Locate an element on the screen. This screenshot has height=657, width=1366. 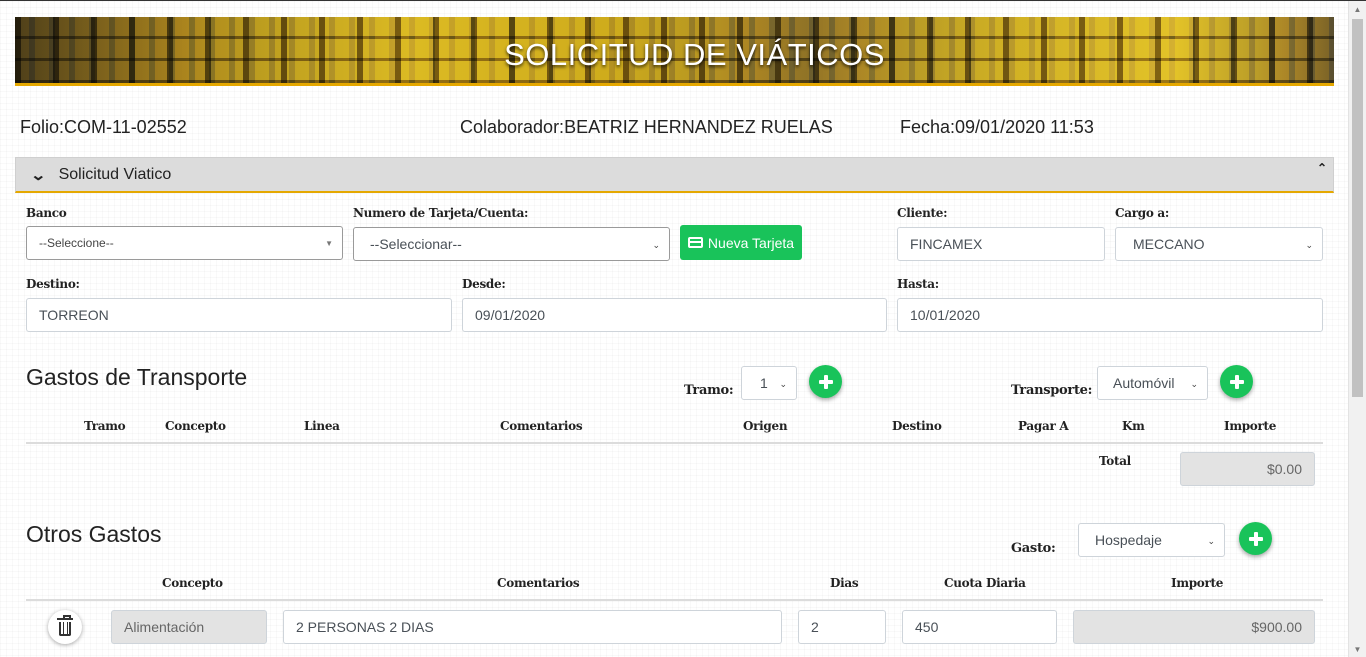
add-tramo-button is located at coordinates (825, 381).